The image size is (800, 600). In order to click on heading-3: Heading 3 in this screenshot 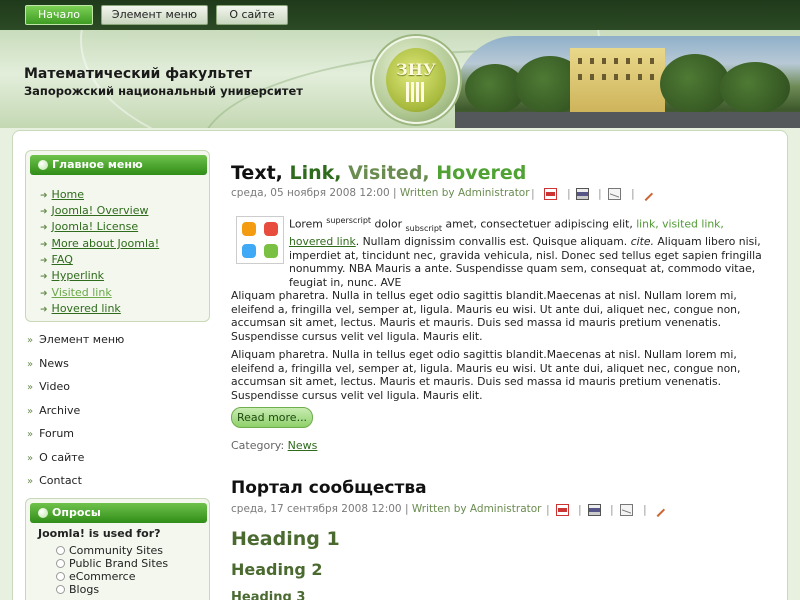, I will do `click(268, 595)`.